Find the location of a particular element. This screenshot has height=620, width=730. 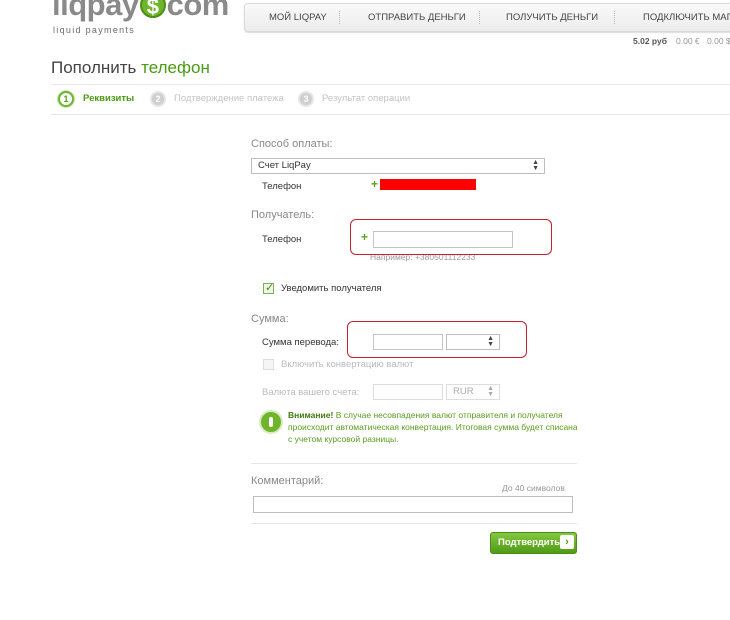

amount-heading: Сумма: is located at coordinates (270, 319).